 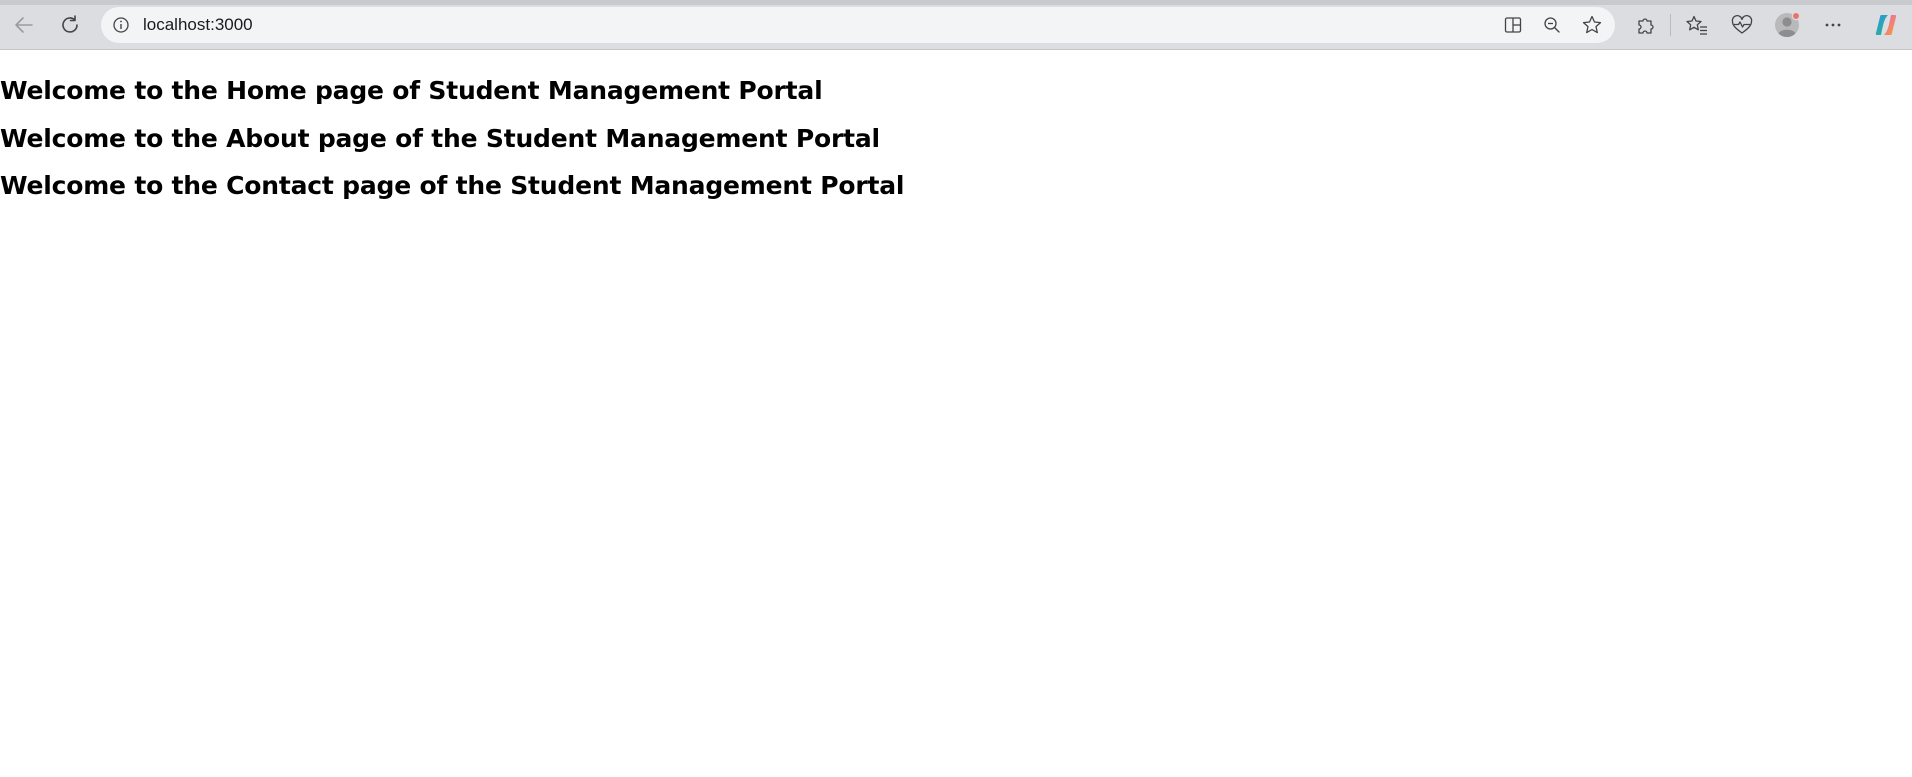 I want to click on heart-pulse-icon, so click(x=1742, y=24).